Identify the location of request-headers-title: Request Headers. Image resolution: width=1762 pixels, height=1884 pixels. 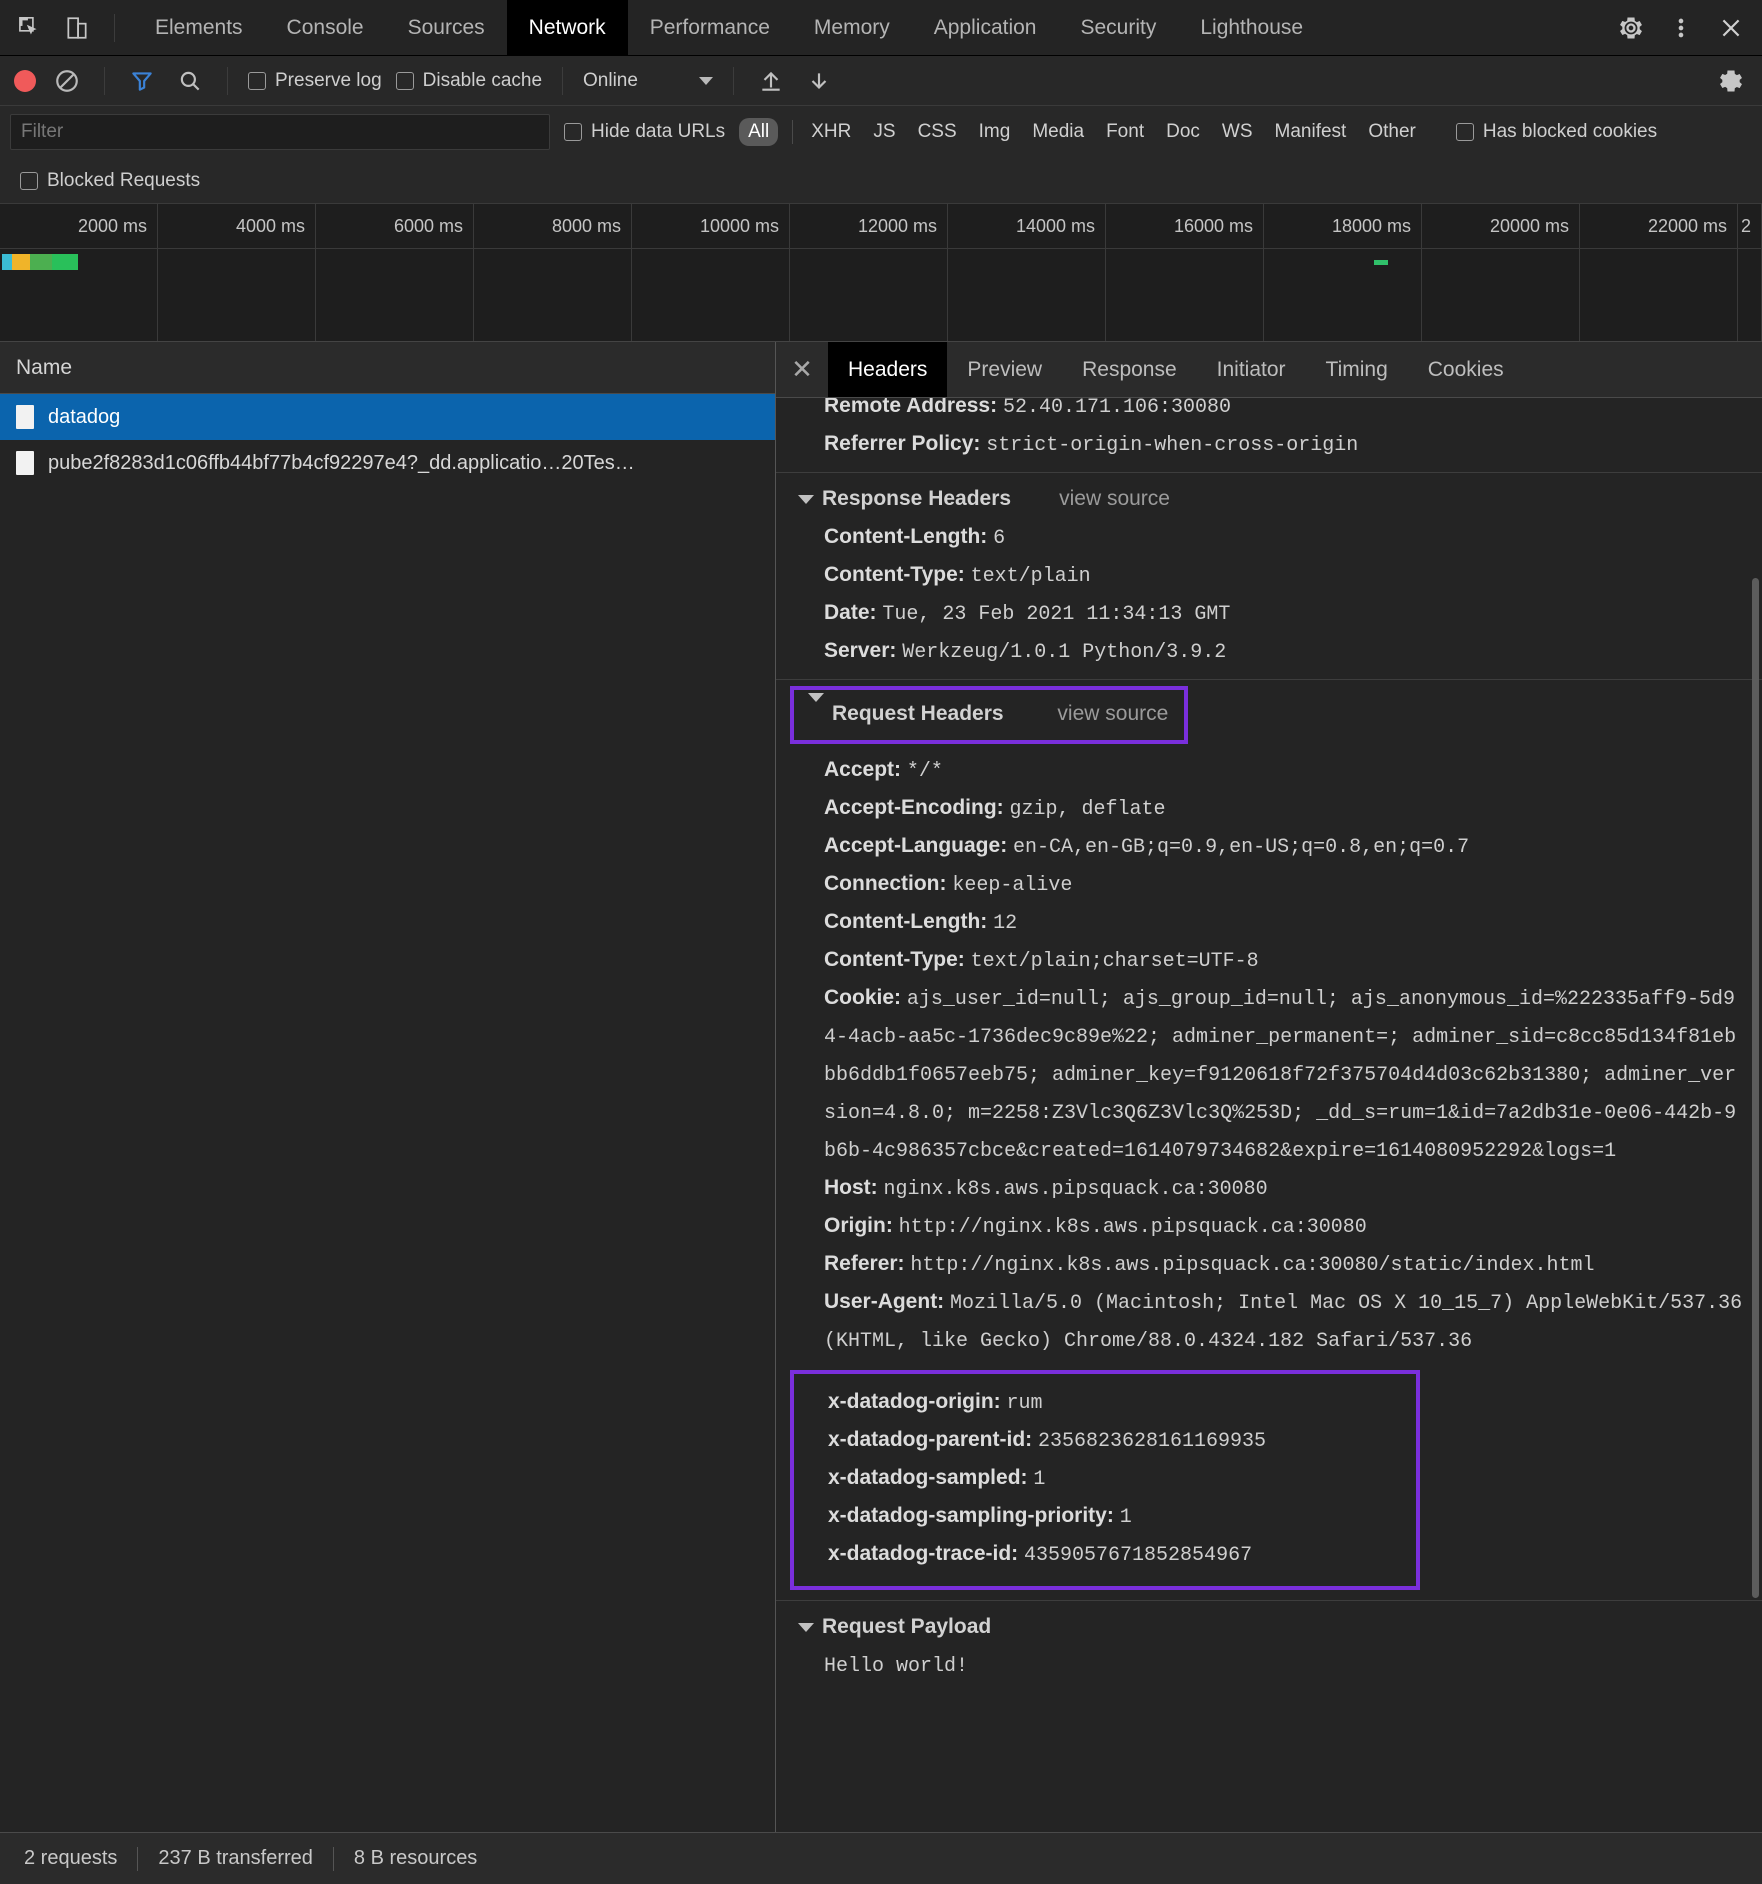
(918, 713).